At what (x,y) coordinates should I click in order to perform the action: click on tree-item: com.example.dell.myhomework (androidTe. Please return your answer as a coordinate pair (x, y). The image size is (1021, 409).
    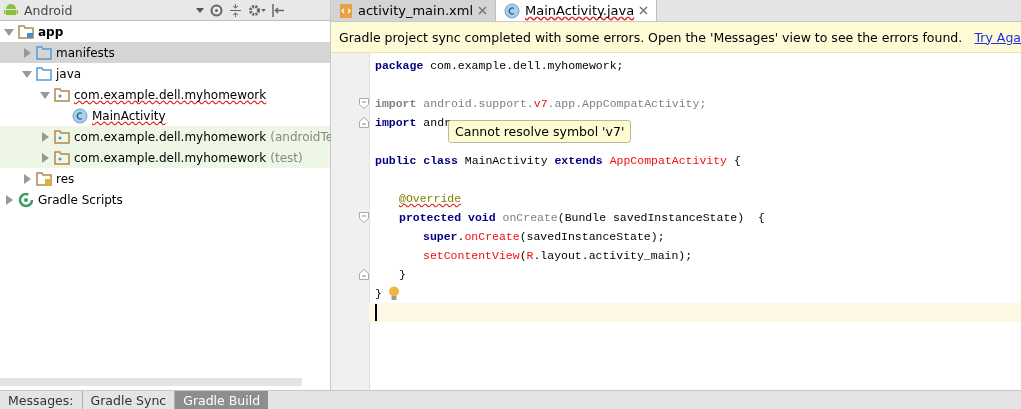
    Looking at the image, I should click on (165, 136).